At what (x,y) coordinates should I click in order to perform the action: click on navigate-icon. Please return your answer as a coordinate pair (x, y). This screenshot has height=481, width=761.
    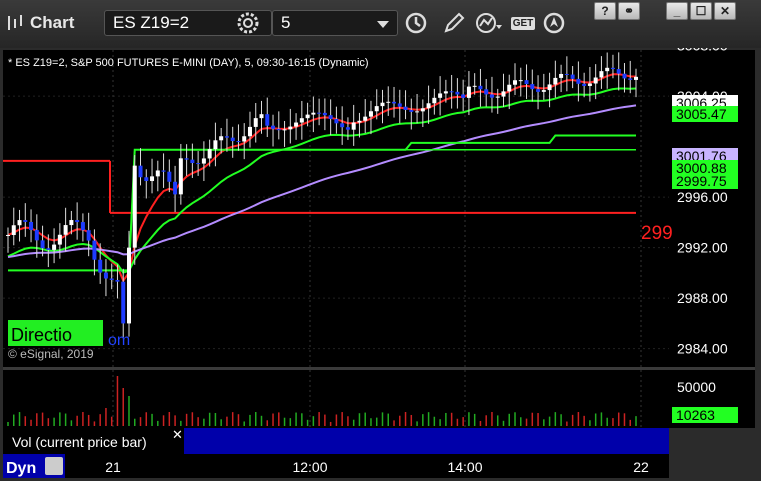
    Looking at the image, I should click on (554, 23).